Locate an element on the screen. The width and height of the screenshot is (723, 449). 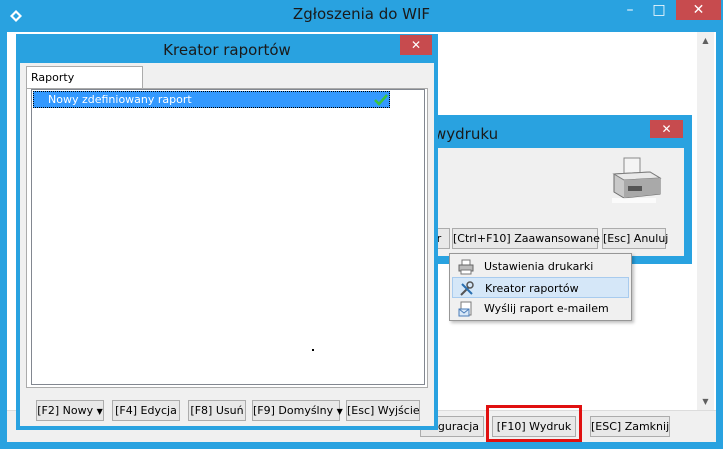
check-icon is located at coordinates (381, 100).